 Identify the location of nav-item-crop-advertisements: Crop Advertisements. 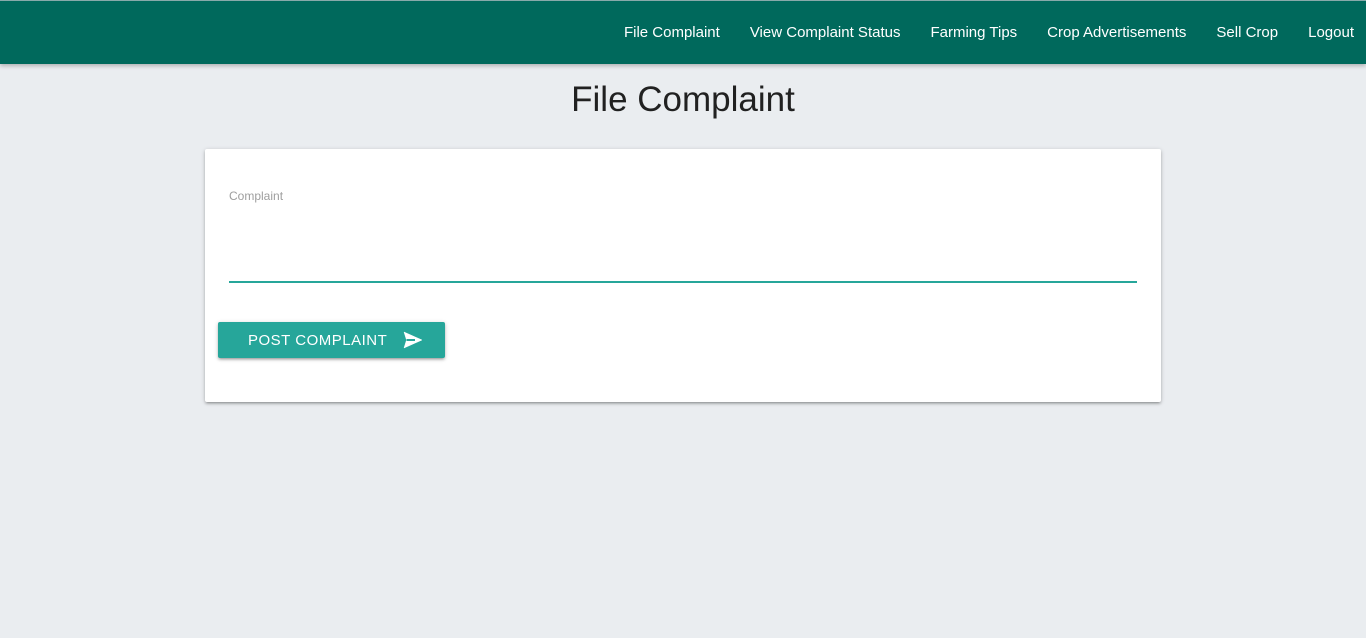
(1116, 33).